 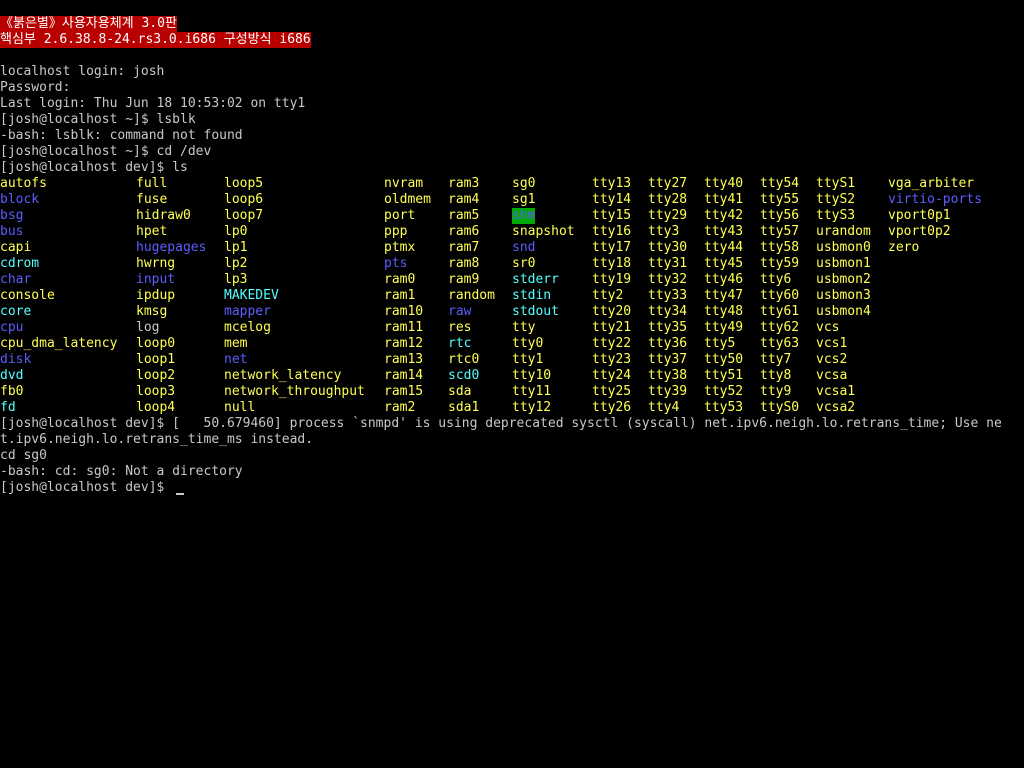 I want to click on ls-entry-network_latency: network_latency, so click(x=283, y=375).